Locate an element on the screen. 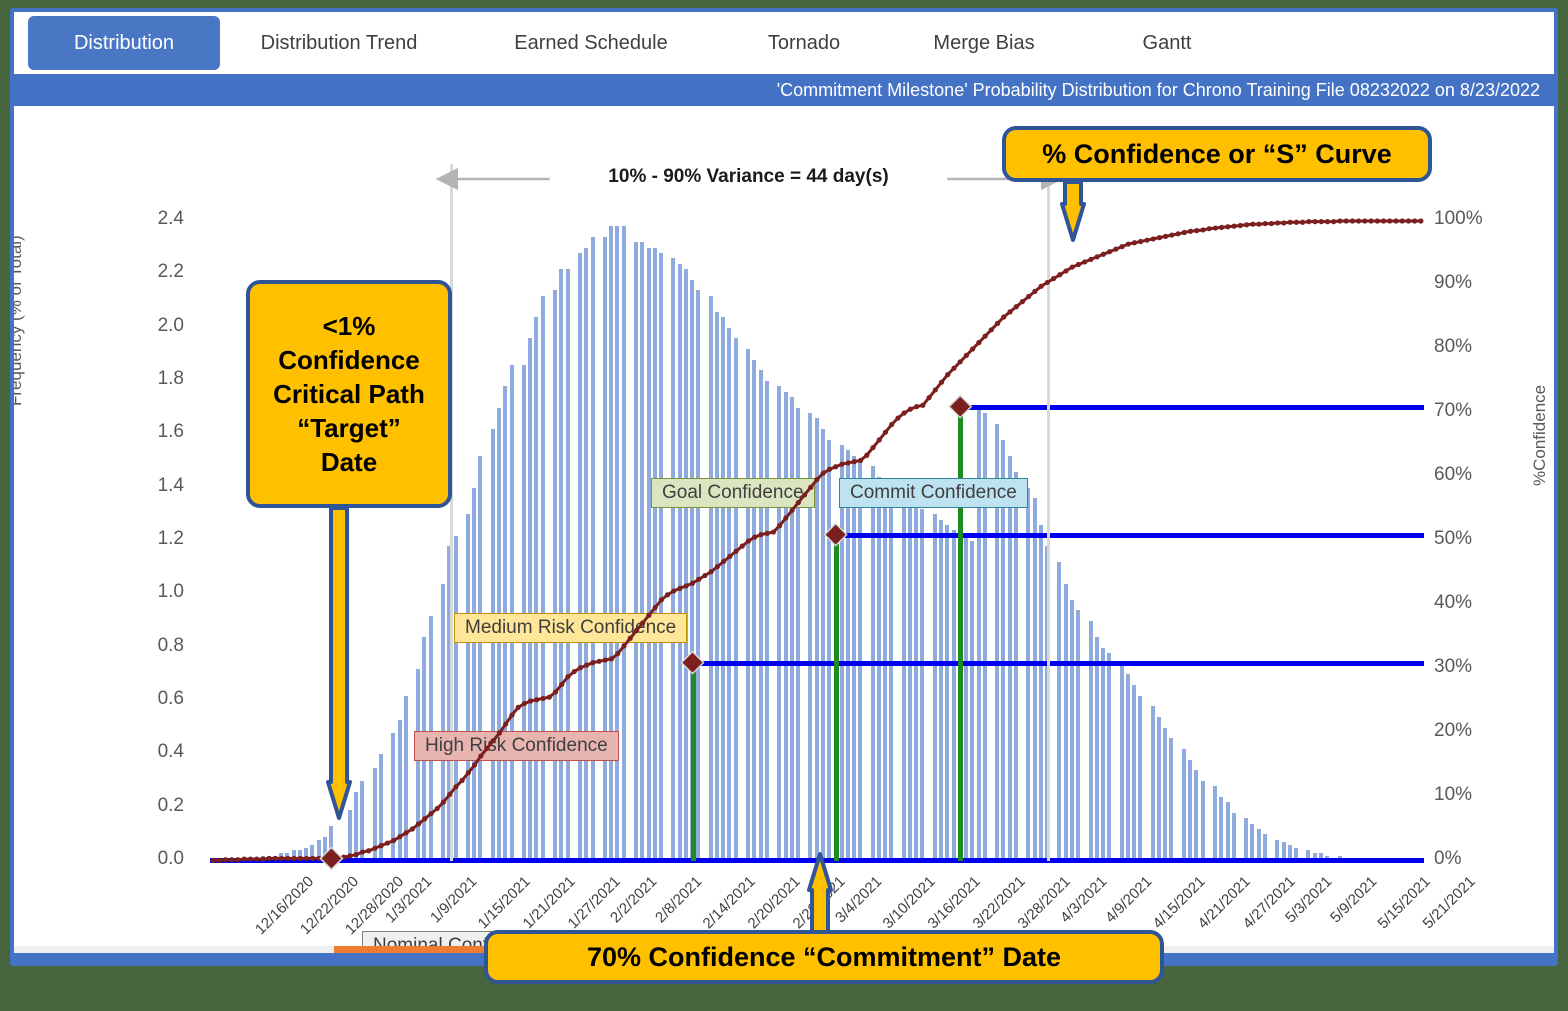 The width and height of the screenshot is (1568, 1011). variance-label: 10% - 90% Variance = 44 day(s) is located at coordinates (748, 176).